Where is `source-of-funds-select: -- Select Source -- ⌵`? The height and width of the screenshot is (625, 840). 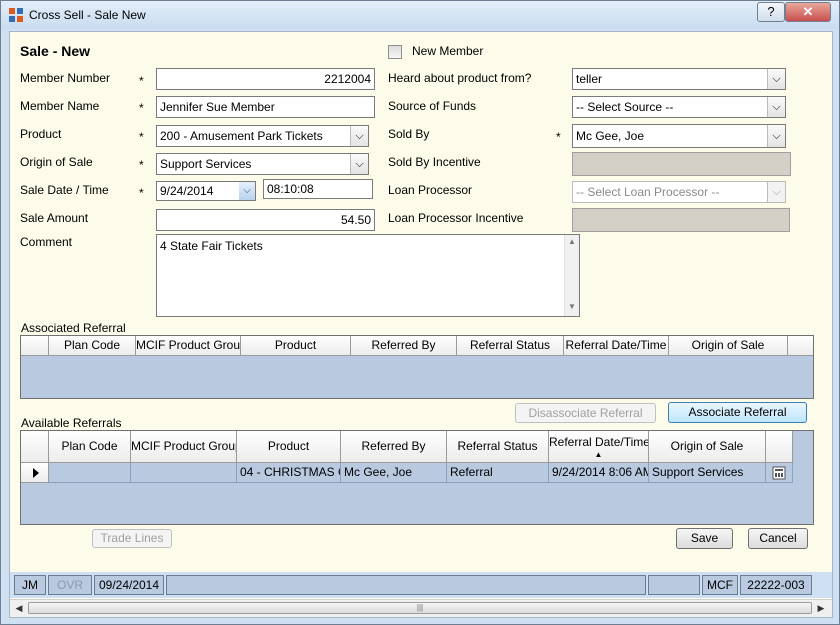 source-of-funds-select: -- Select Source -- ⌵ is located at coordinates (679, 107).